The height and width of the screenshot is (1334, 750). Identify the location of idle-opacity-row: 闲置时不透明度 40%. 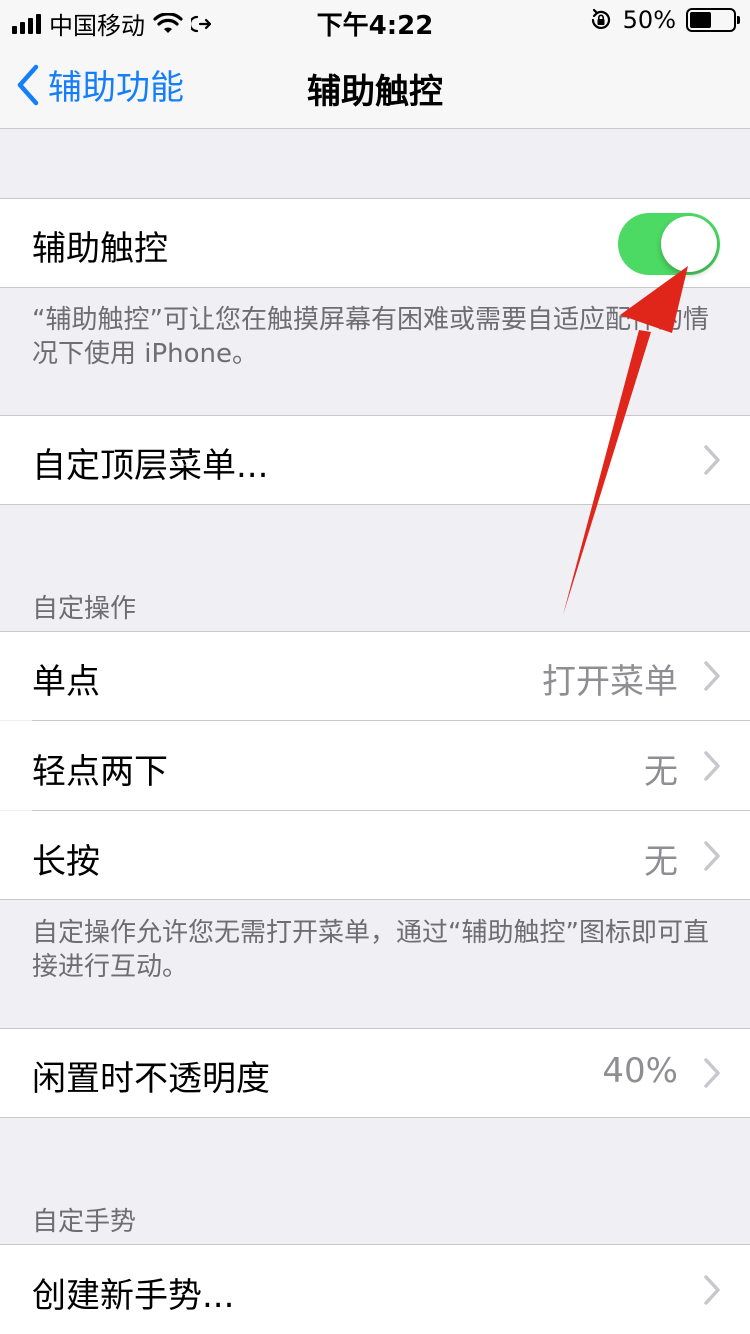
(375, 1073).